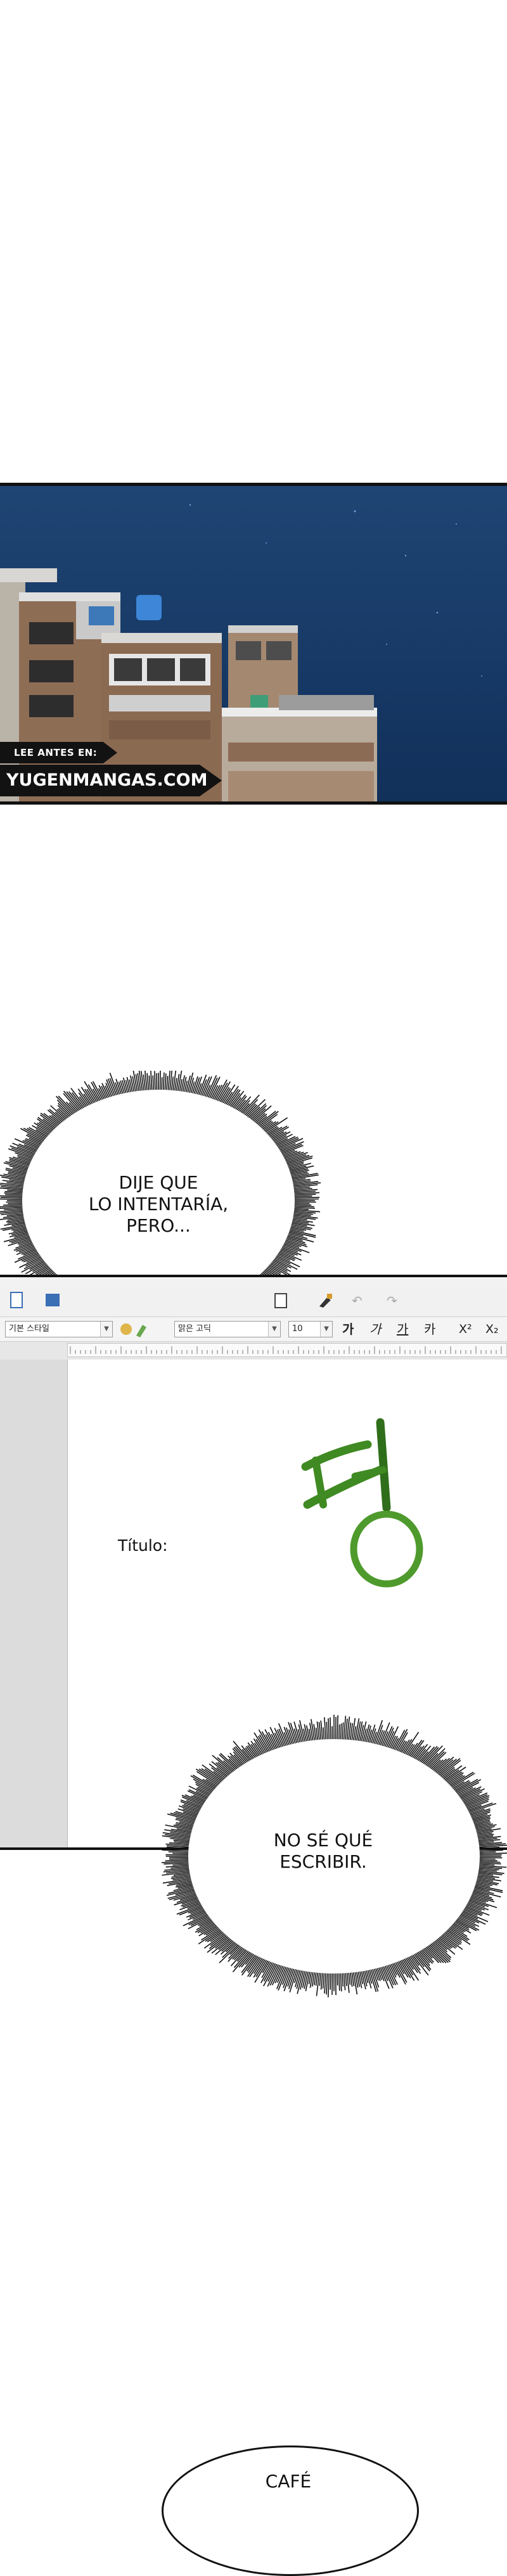 This screenshot has width=507, height=2576. I want to click on redo-icon: ↷, so click(392, 1300).